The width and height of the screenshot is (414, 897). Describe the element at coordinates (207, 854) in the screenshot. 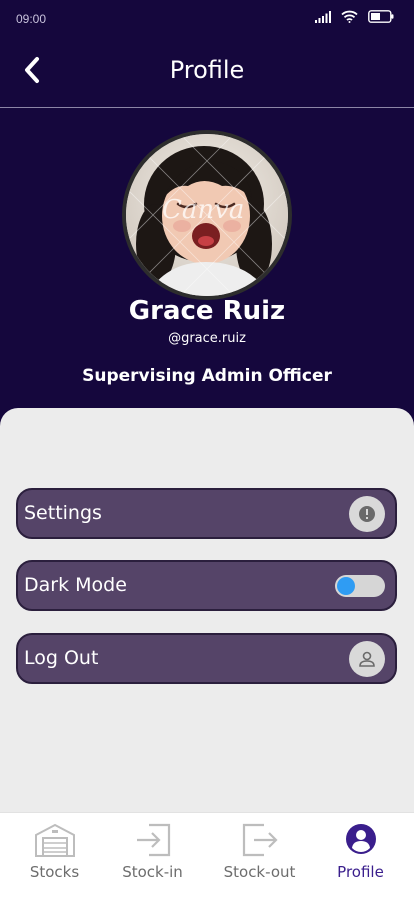

I see `bottom-nav: Stocks Stock-in Stock-out Profile` at that location.